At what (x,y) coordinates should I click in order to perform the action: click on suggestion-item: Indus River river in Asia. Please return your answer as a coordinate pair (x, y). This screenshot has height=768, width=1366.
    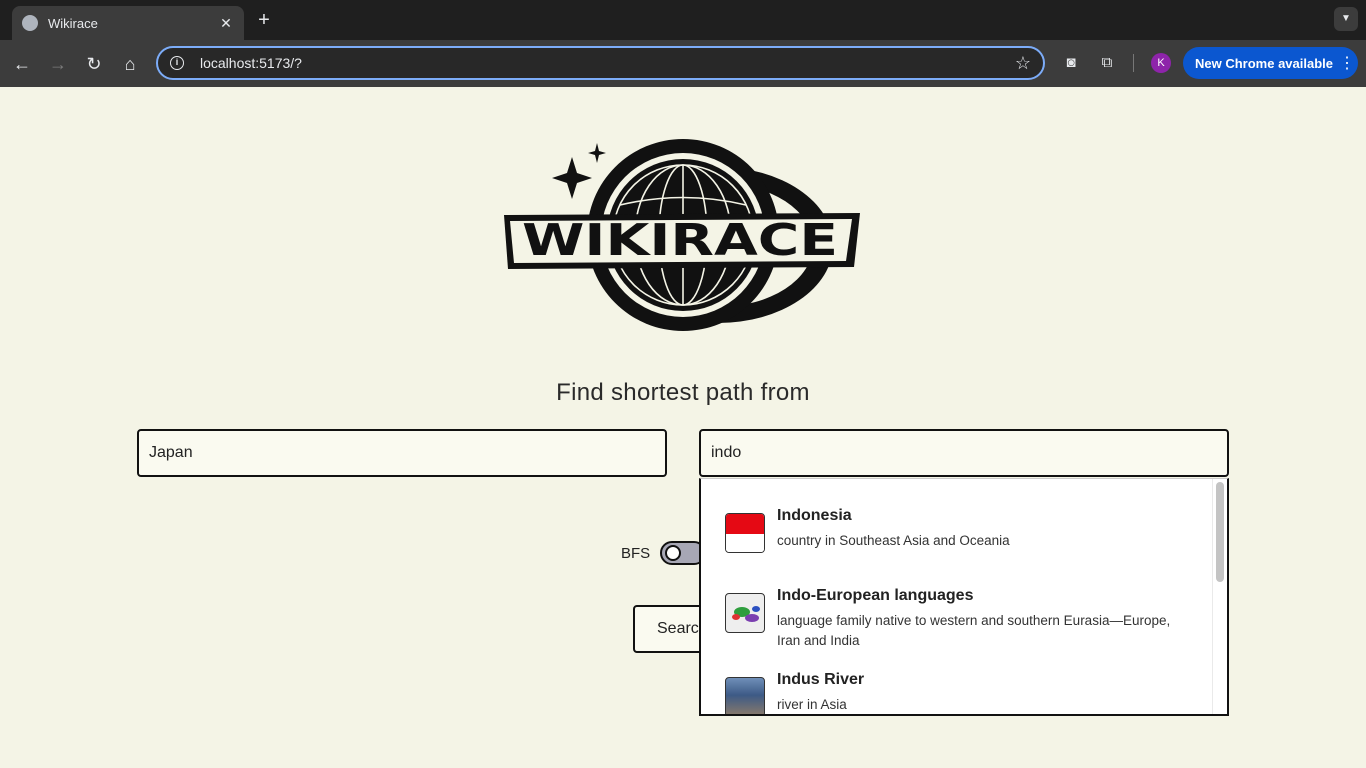
    Looking at the image, I should click on (956, 692).